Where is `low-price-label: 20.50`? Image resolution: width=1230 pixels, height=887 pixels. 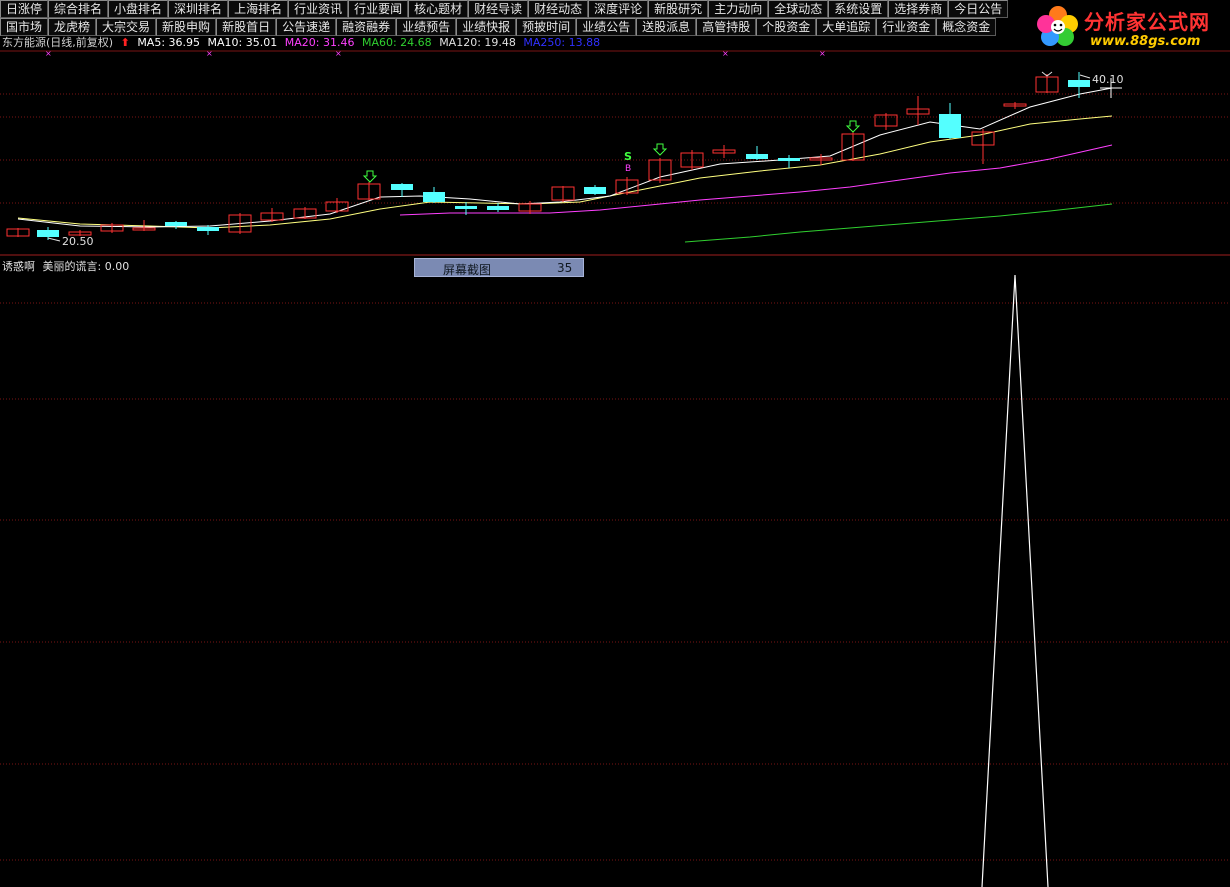 low-price-label: 20.50 is located at coordinates (78, 241).